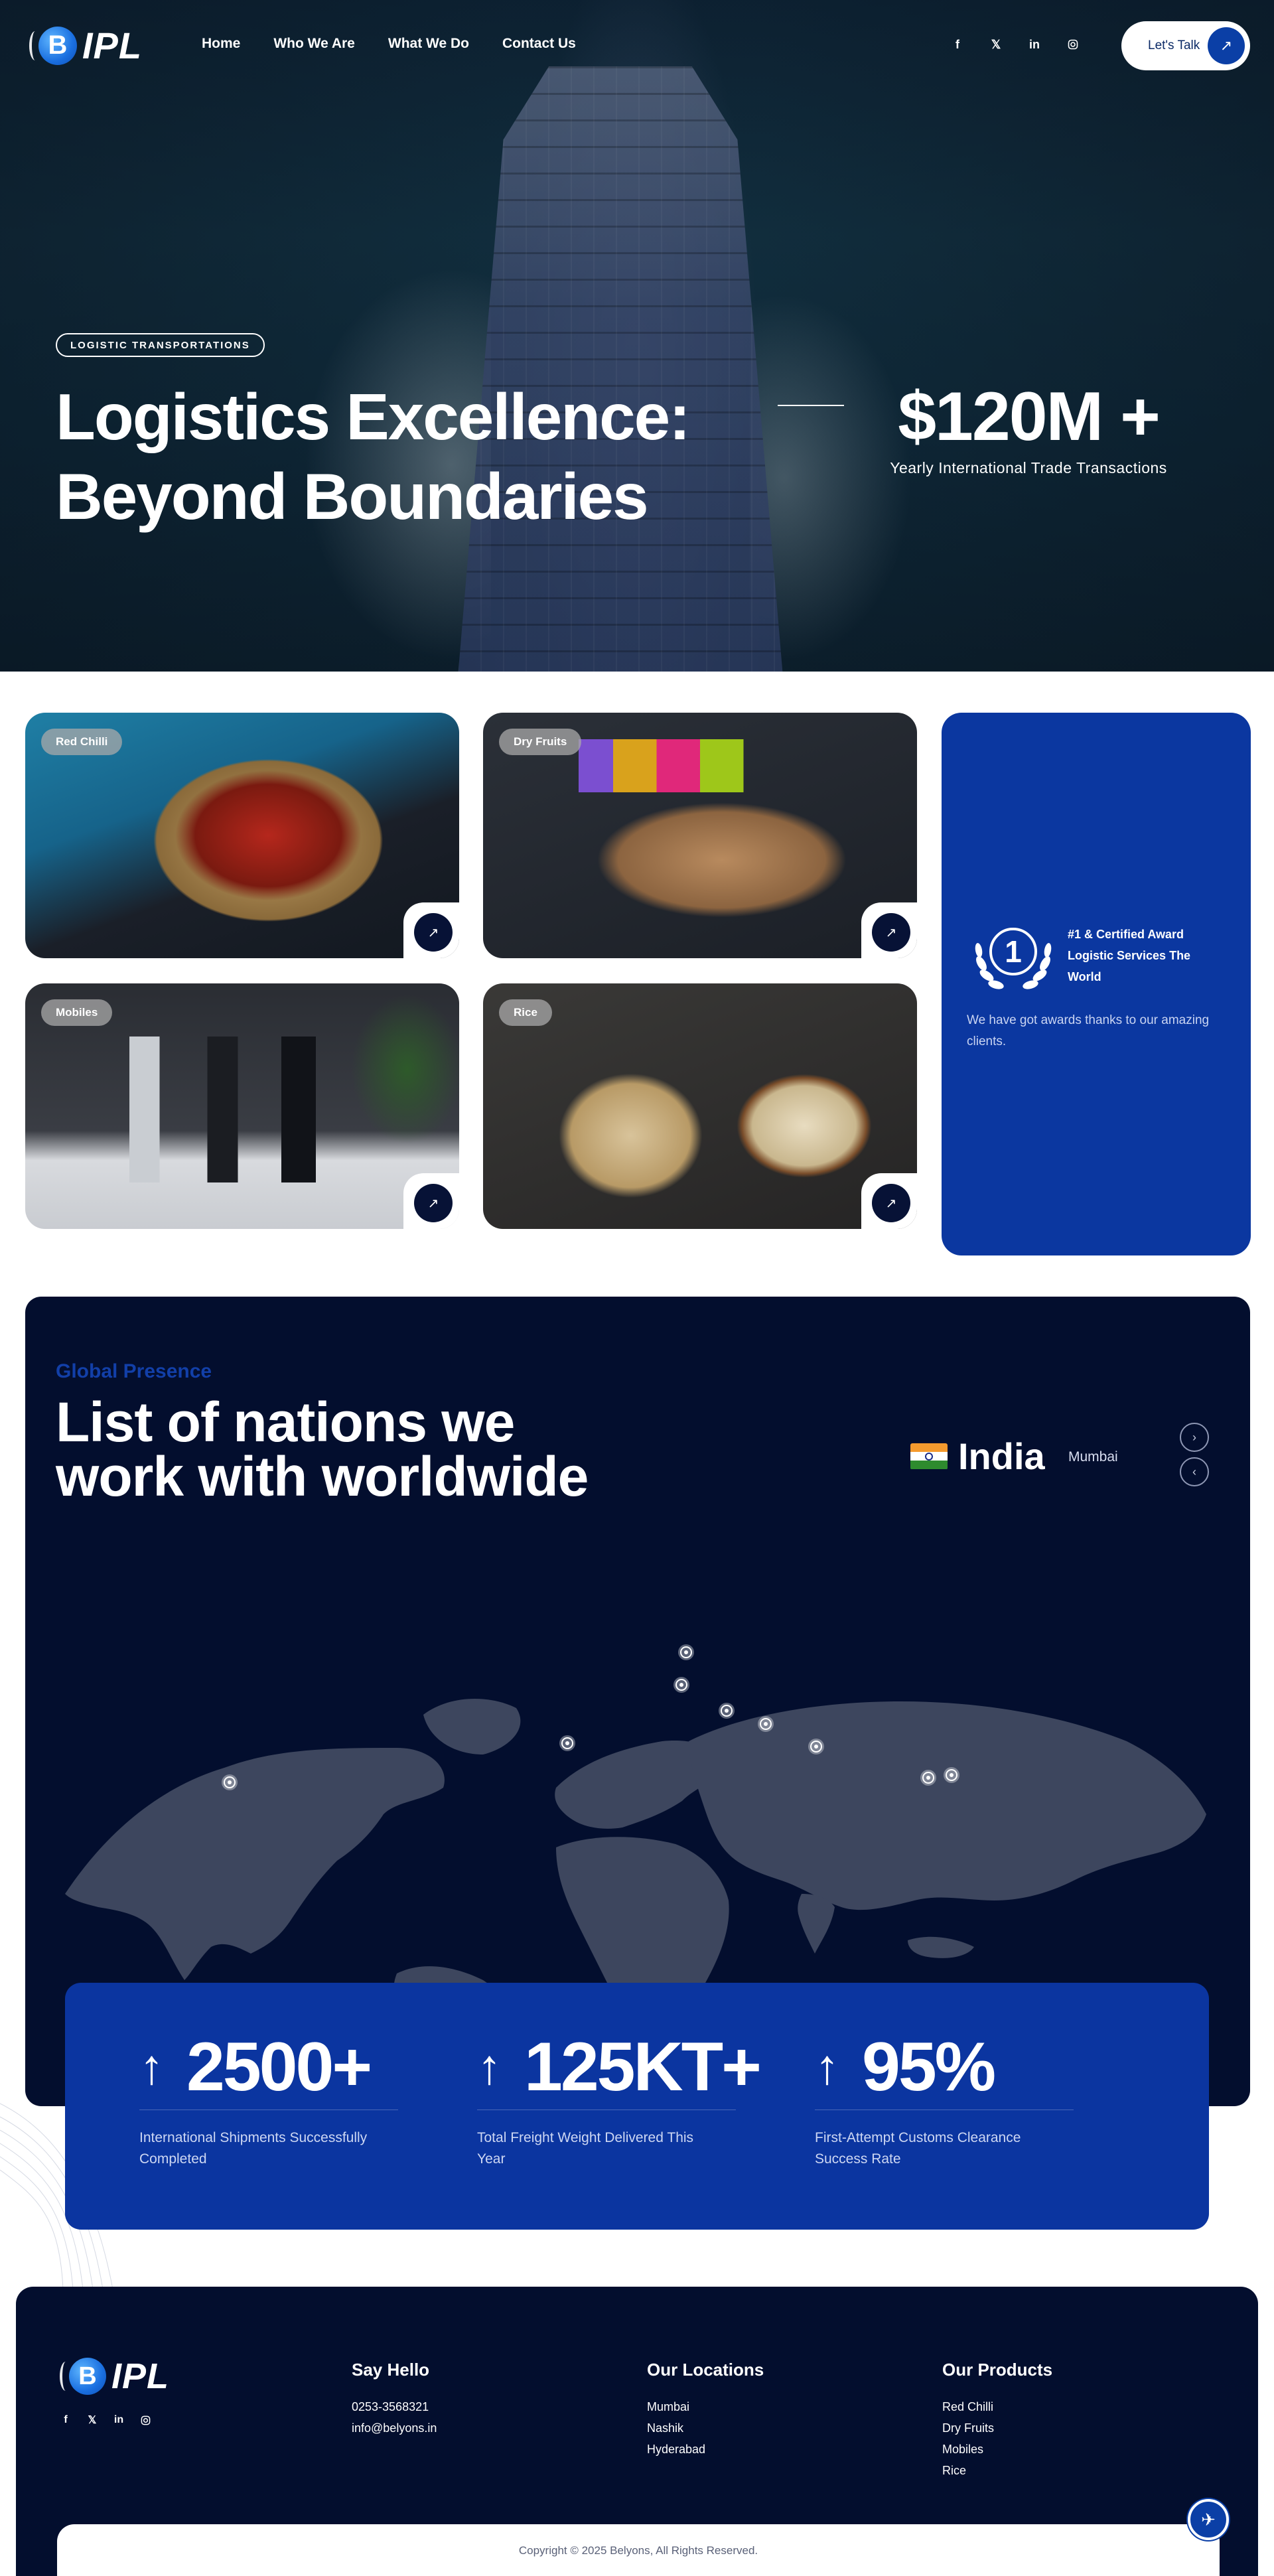 The height and width of the screenshot is (2576, 1274). I want to click on next-country-button: ›, so click(1195, 1438).